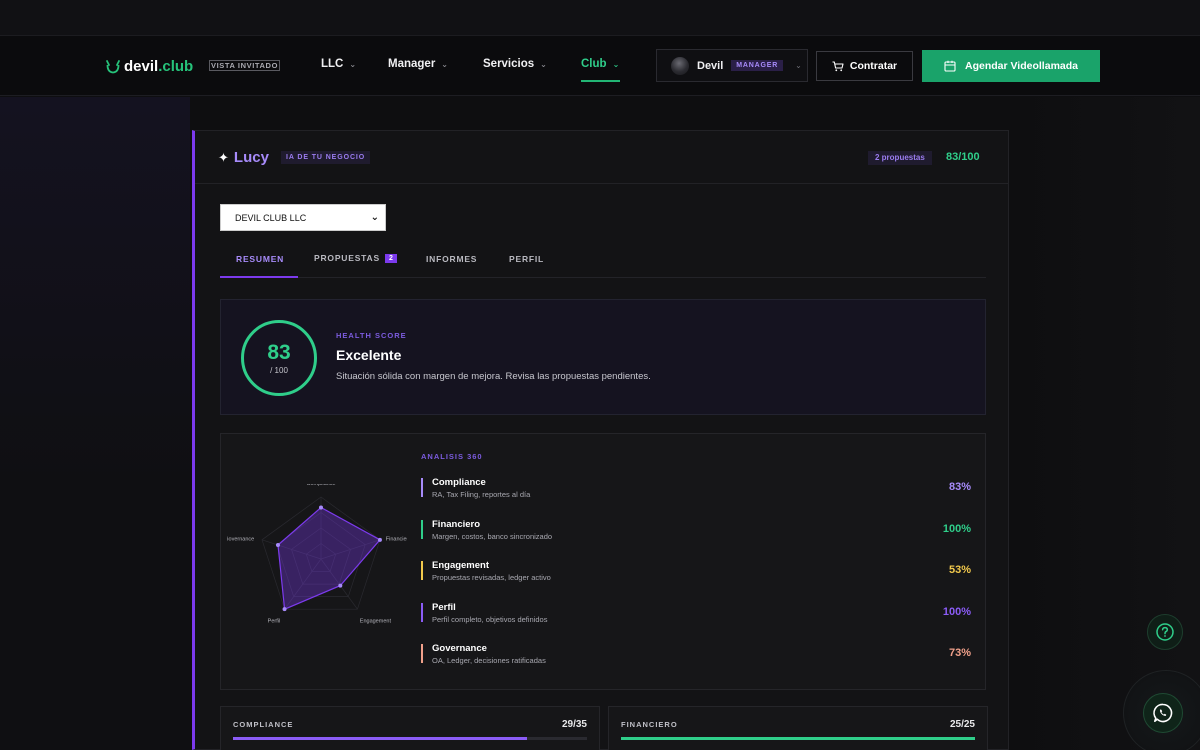 The width and height of the screenshot is (1200, 750). I want to click on subscore-label: COMPLIANCE, so click(263, 724).